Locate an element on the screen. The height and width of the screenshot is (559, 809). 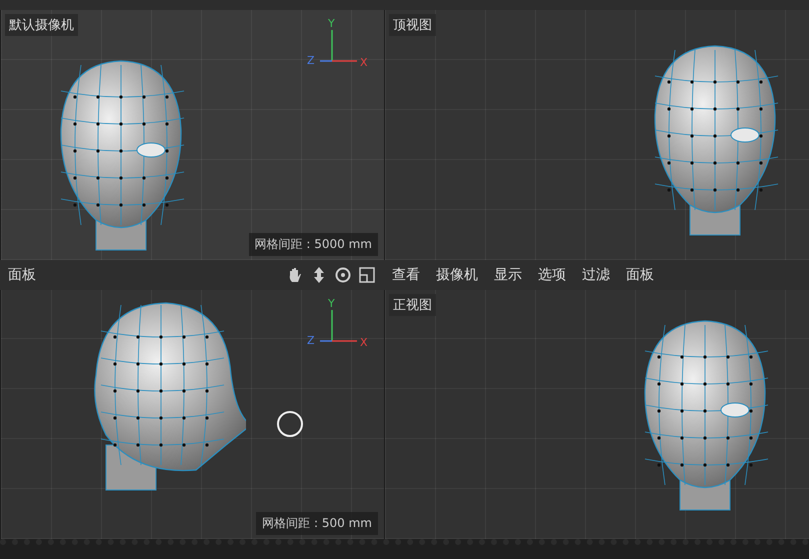
cursor-circle-icon is located at coordinates (290, 424).